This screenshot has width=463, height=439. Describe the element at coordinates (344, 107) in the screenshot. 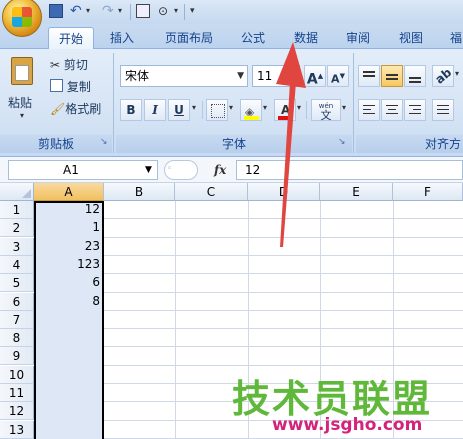

I see `phonetic-dropdown-icon: ▾` at that location.